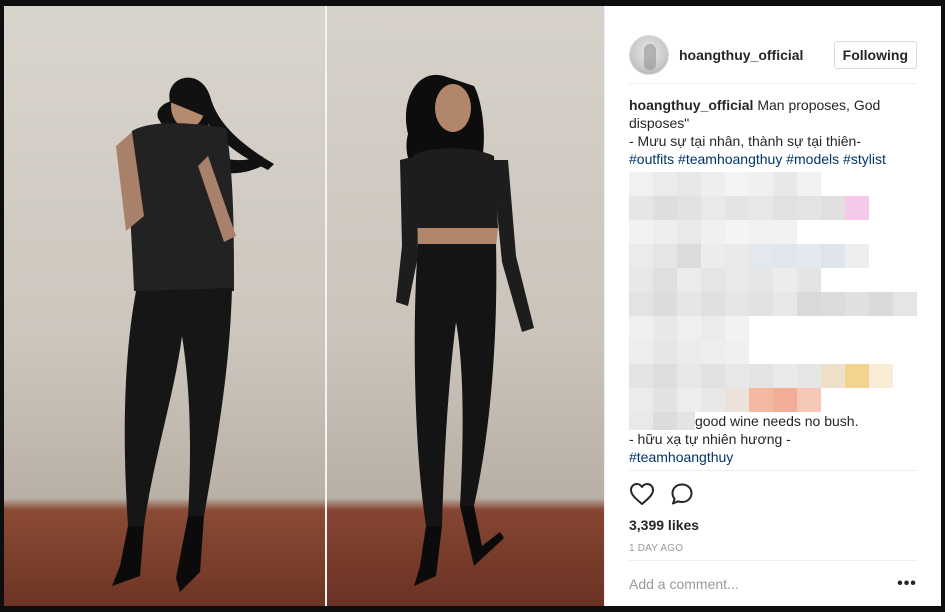  What do you see at coordinates (682, 494) in the screenshot?
I see `speech-bubble-icon` at bounding box center [682, 494].